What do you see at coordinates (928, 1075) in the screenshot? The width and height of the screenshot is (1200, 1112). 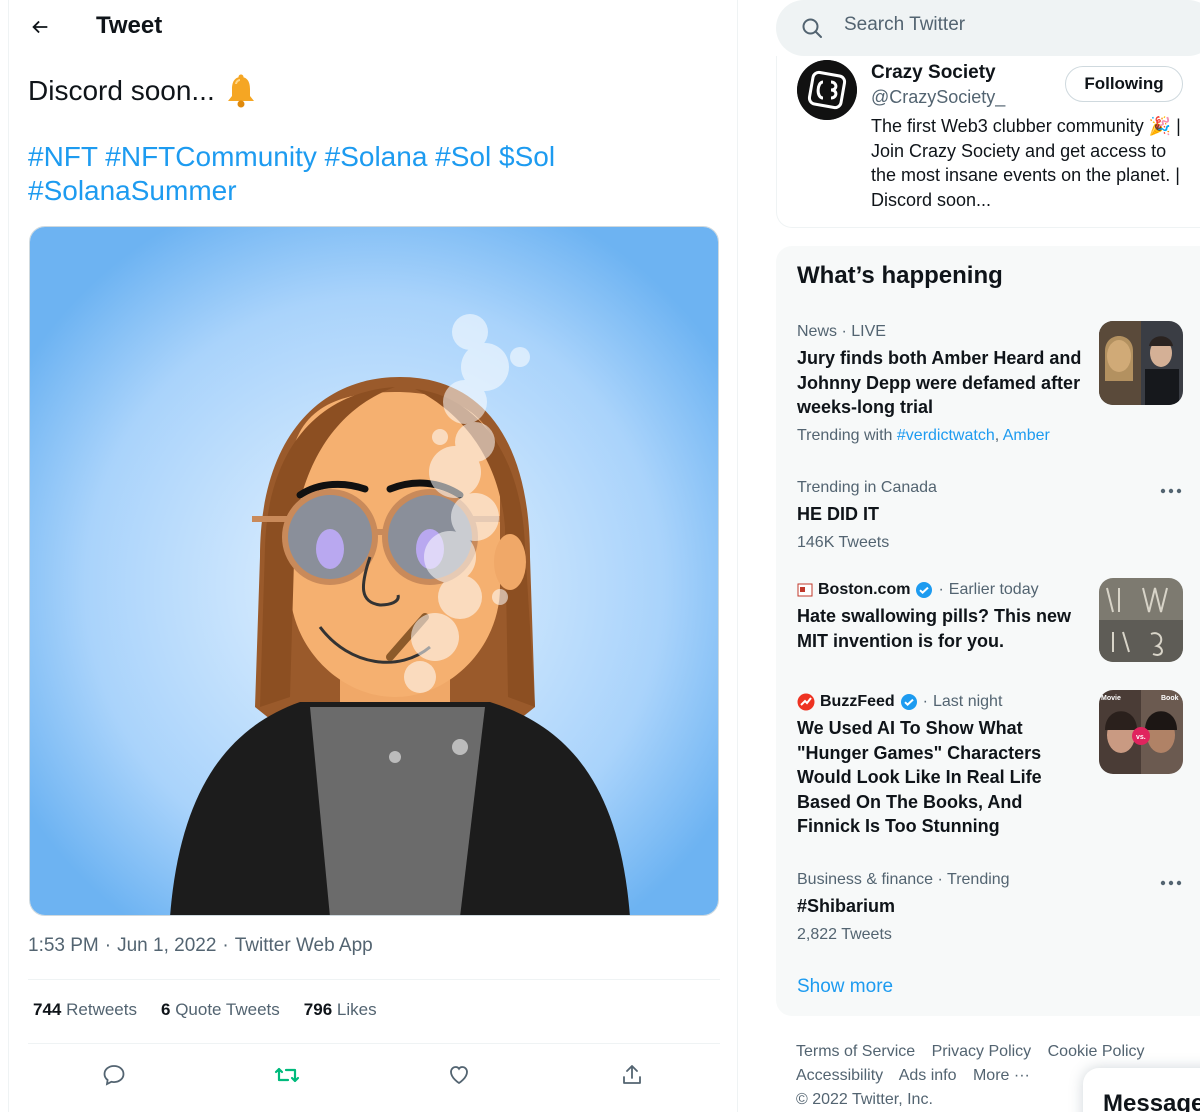 I see `ads-info-link: Ads info` at bounding box center [928, 1075].